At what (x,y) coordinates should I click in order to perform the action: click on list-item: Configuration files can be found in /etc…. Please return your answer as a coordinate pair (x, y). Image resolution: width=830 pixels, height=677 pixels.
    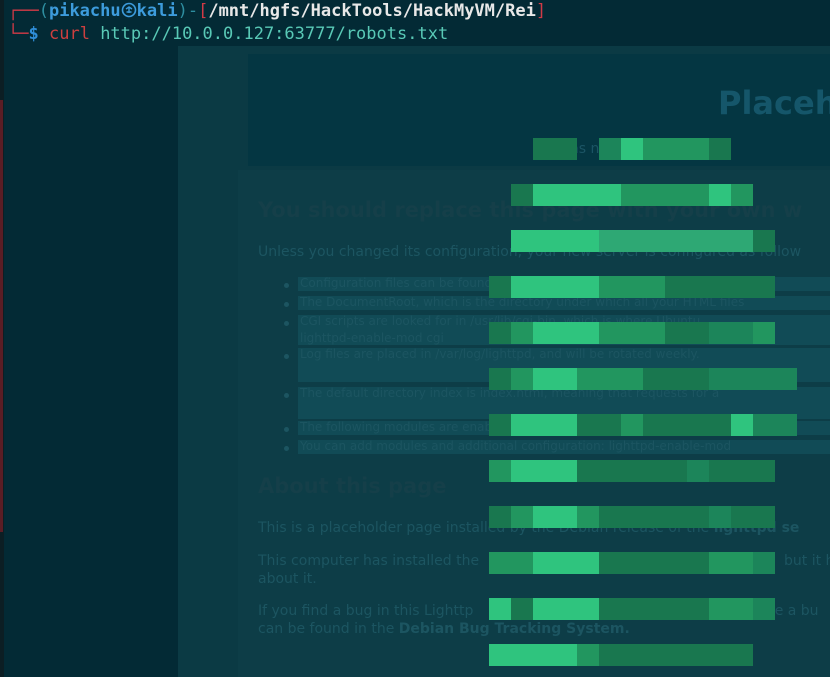
    Looking at the image, I should click on (521, 283).